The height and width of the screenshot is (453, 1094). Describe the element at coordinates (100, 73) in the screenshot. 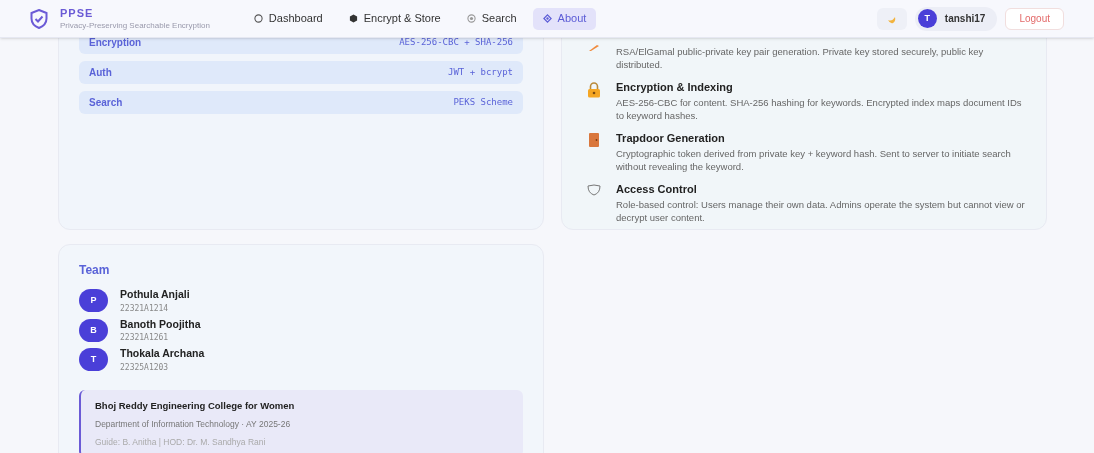

I see `stack-label: Auth` at that location.